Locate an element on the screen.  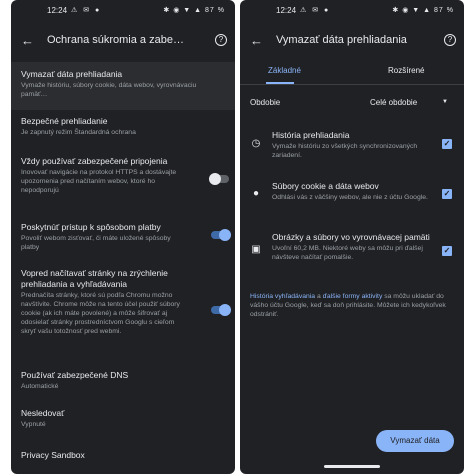
setting-title: Bezpečné prehliadanie is located at coordinates (64, 121).